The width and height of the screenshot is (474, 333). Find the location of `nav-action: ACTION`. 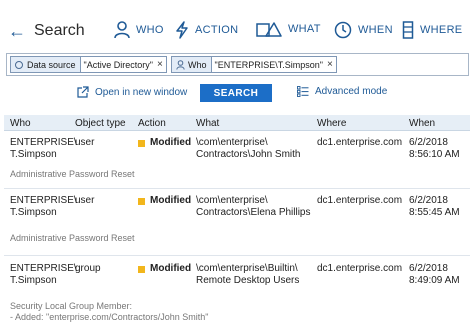

nav-action: ACTION is located at coordinates (206, 30).